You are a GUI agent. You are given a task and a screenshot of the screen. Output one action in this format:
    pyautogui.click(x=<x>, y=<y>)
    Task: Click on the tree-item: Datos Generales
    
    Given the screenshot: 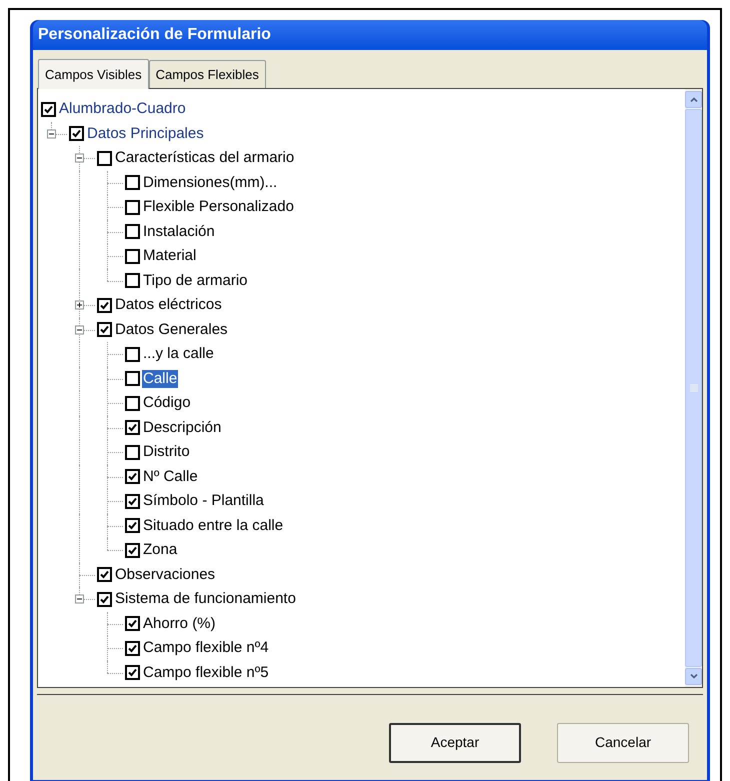 What is the action you would take?
    pyautogui.click(x=171, y=329)
    